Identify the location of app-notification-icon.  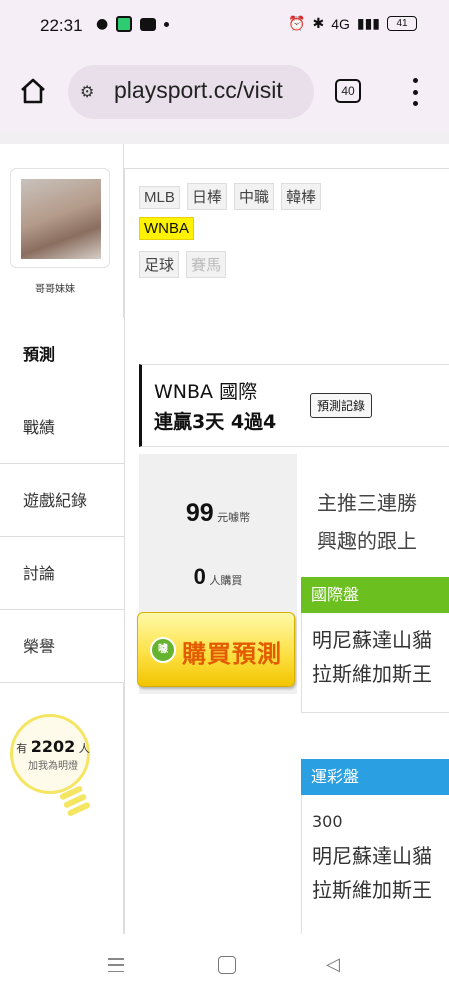
(124, 24).